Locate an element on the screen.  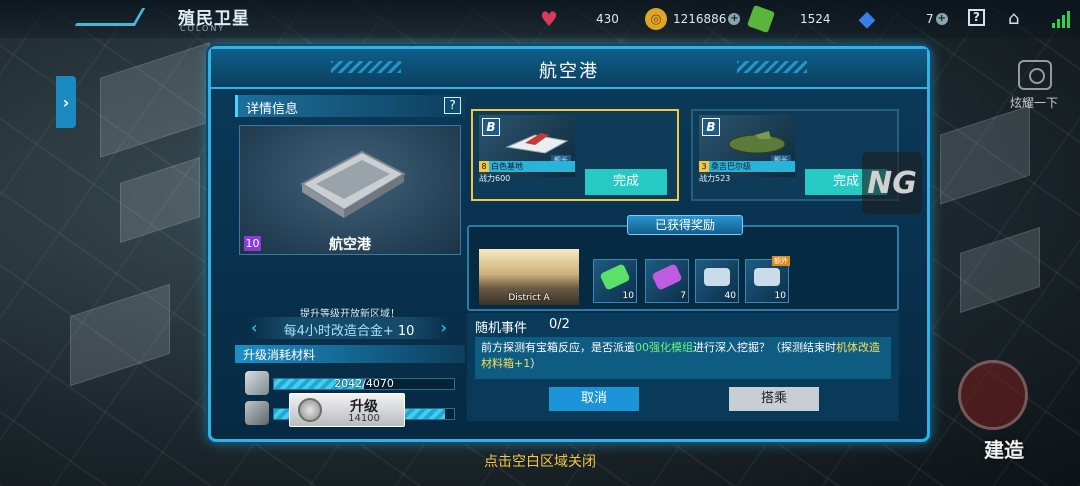
resource-crystal: ◆ 7 + is located at coordinates (902, 19).